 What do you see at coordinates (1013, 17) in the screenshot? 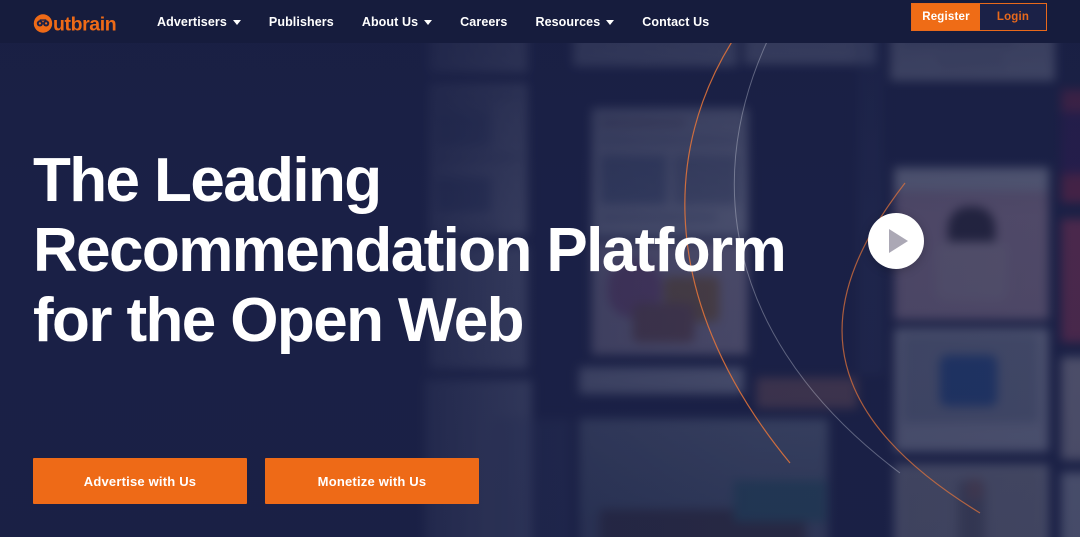
I see `login-button: Login` at bounding box center [1013, 17].